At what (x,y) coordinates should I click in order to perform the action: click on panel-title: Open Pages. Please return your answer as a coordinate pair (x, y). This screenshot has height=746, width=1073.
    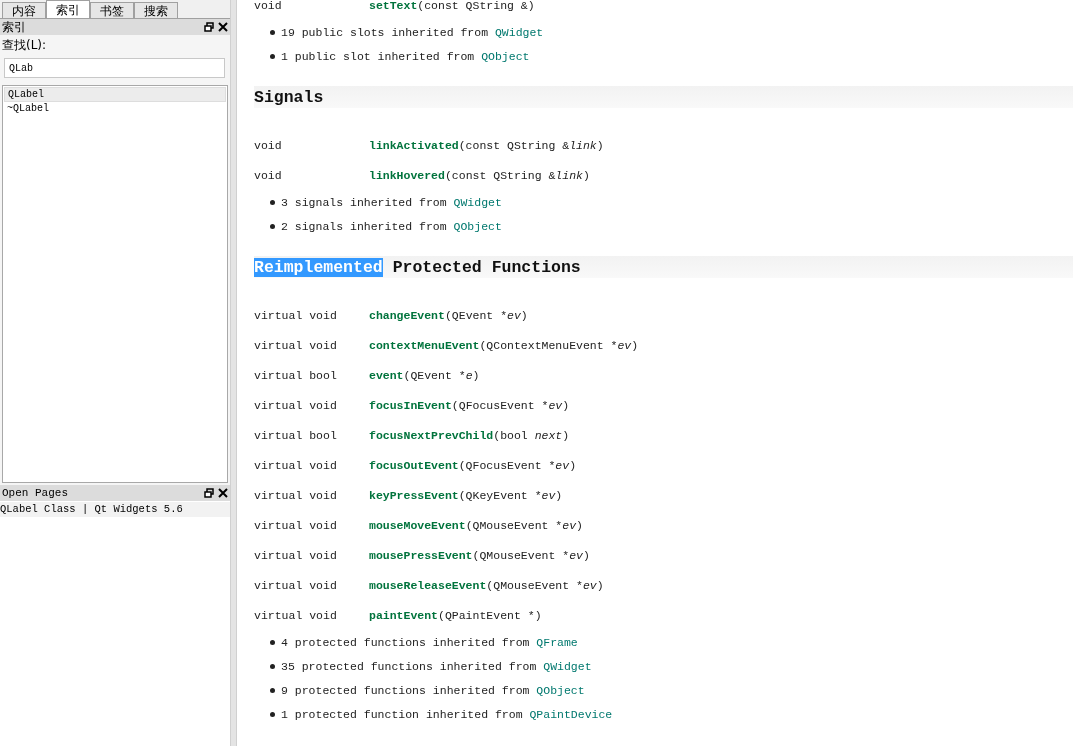
    Looking at the image, I should click on (35, 493).